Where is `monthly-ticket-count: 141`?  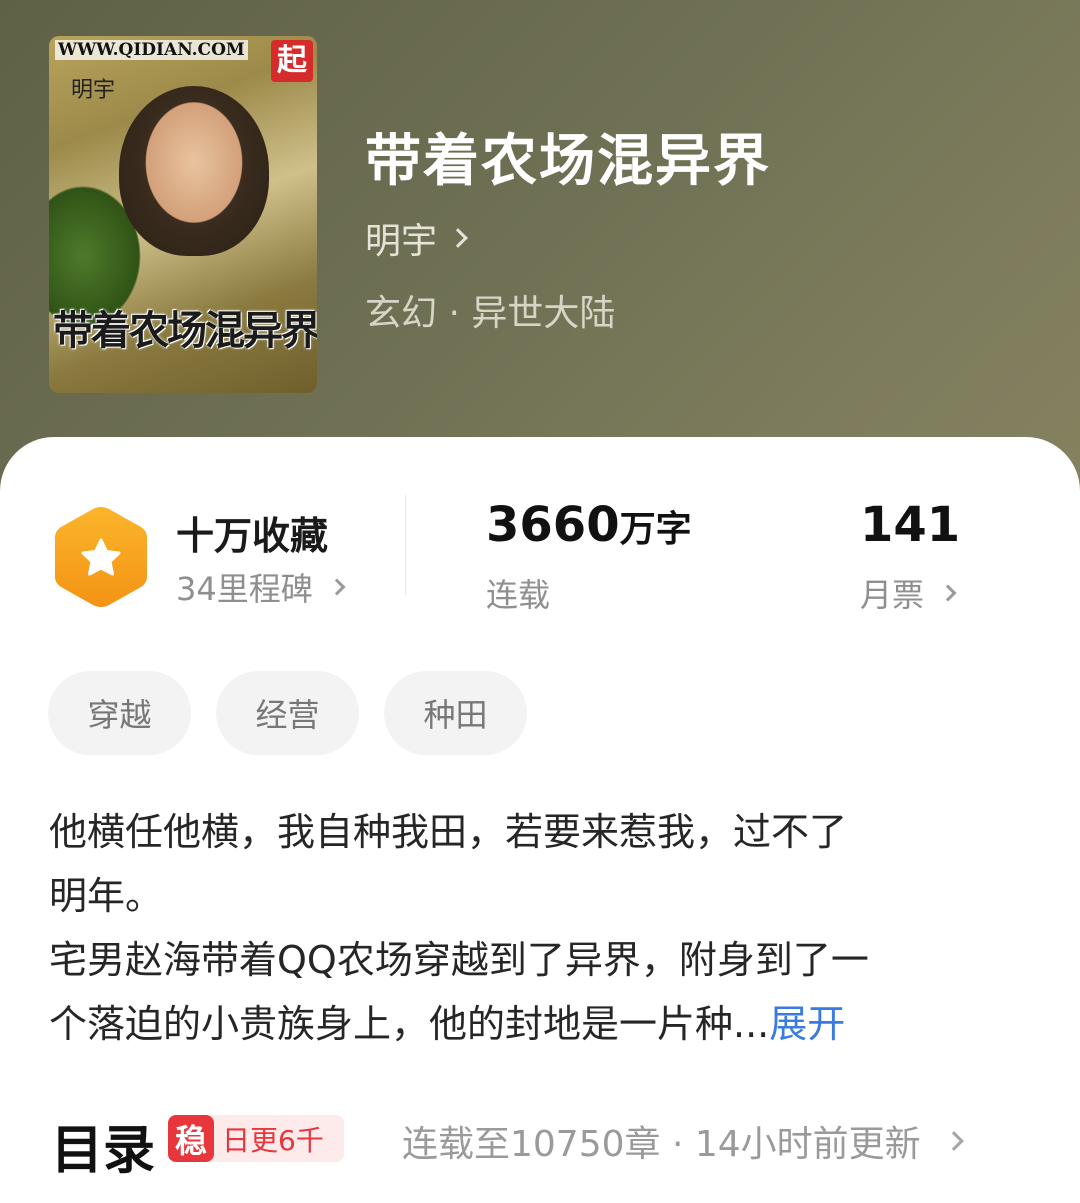 monthly-ticket-count: 141 is located at coordinates (910, 525).